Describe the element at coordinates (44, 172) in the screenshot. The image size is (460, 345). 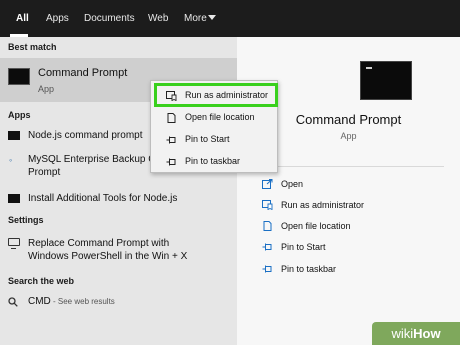
I see `app-result-mysql-line2: Prompt` at that location.